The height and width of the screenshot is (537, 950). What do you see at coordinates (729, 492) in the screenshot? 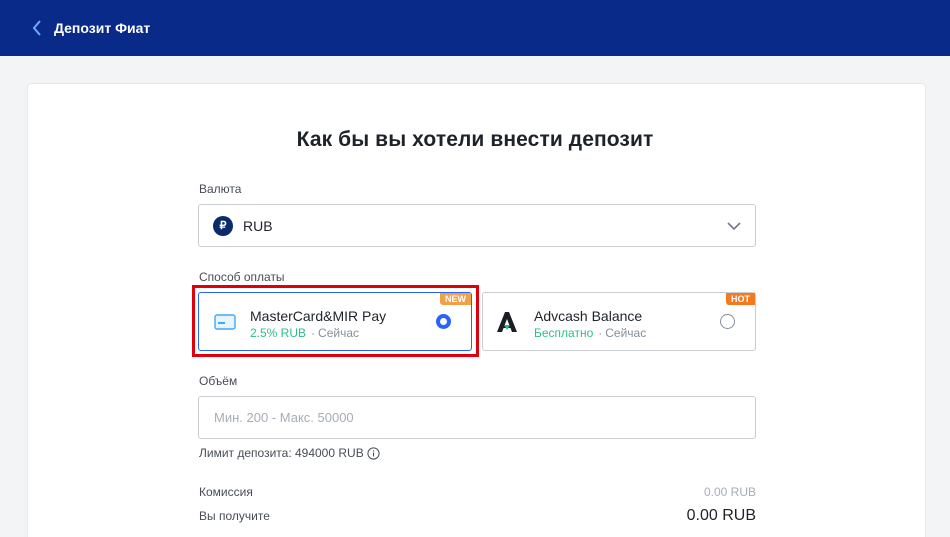
I see `commission-value: 0.00 RUB` at bounding box center [729, 492].